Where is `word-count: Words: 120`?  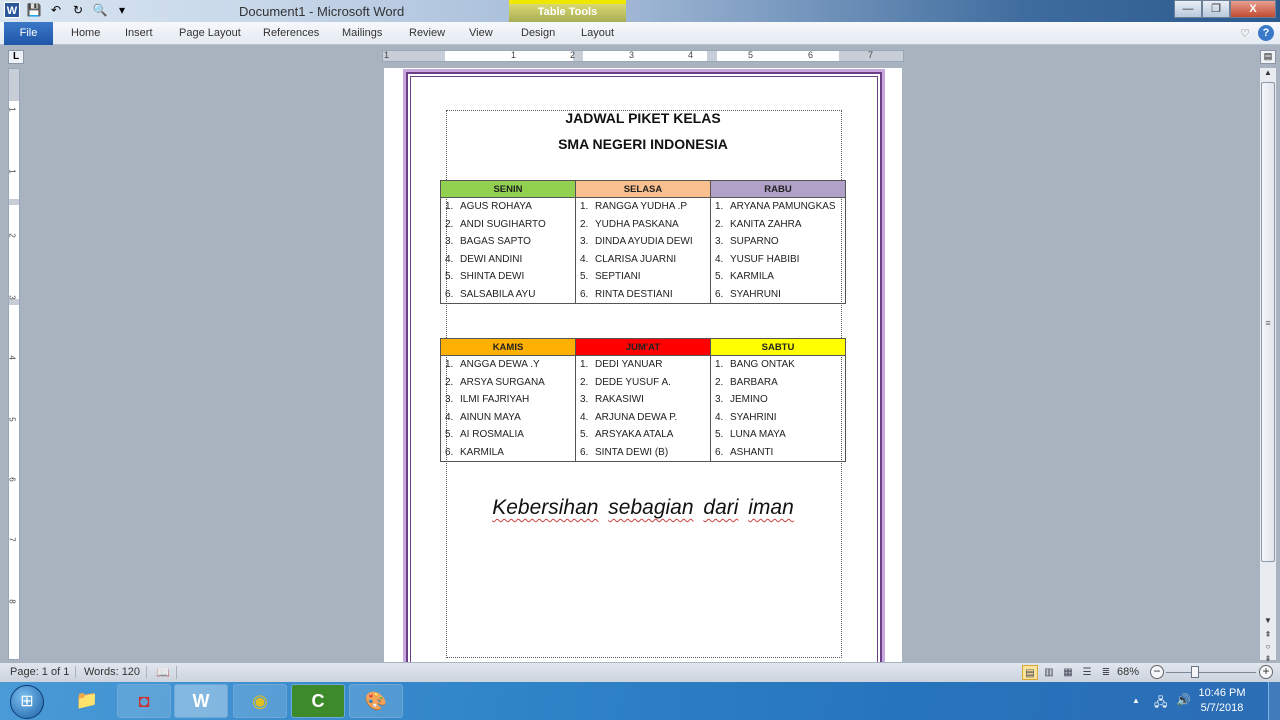 word-count: Words: 120 is located at coordinates (113, 672).